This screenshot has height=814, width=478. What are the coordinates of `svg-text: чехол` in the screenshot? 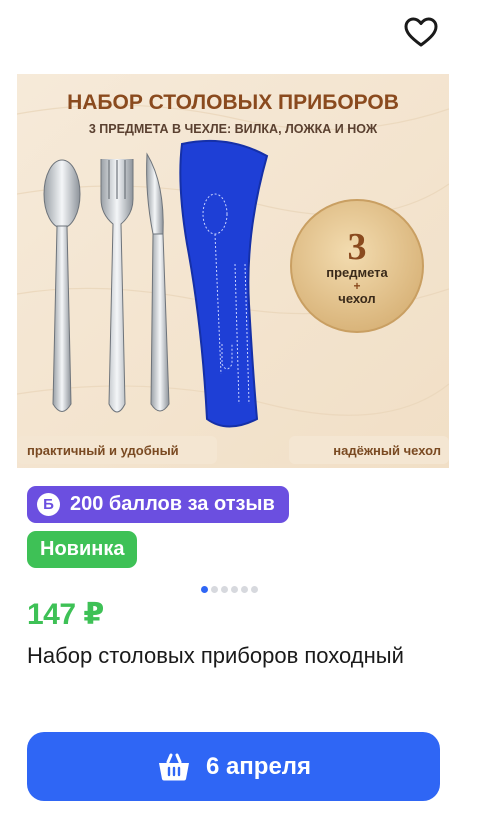 It's located at (356, 298).